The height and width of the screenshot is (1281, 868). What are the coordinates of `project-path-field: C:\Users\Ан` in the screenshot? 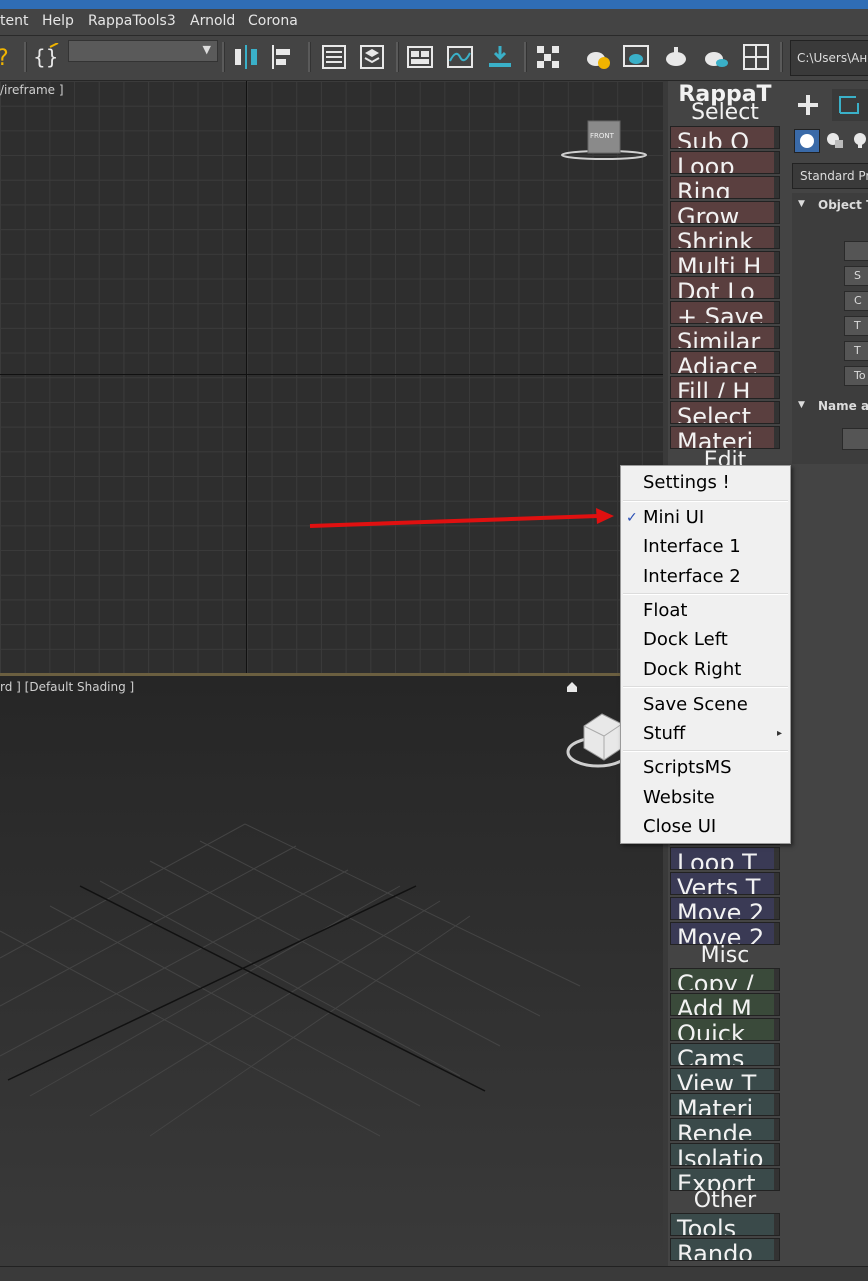 It's located at (829, 58).